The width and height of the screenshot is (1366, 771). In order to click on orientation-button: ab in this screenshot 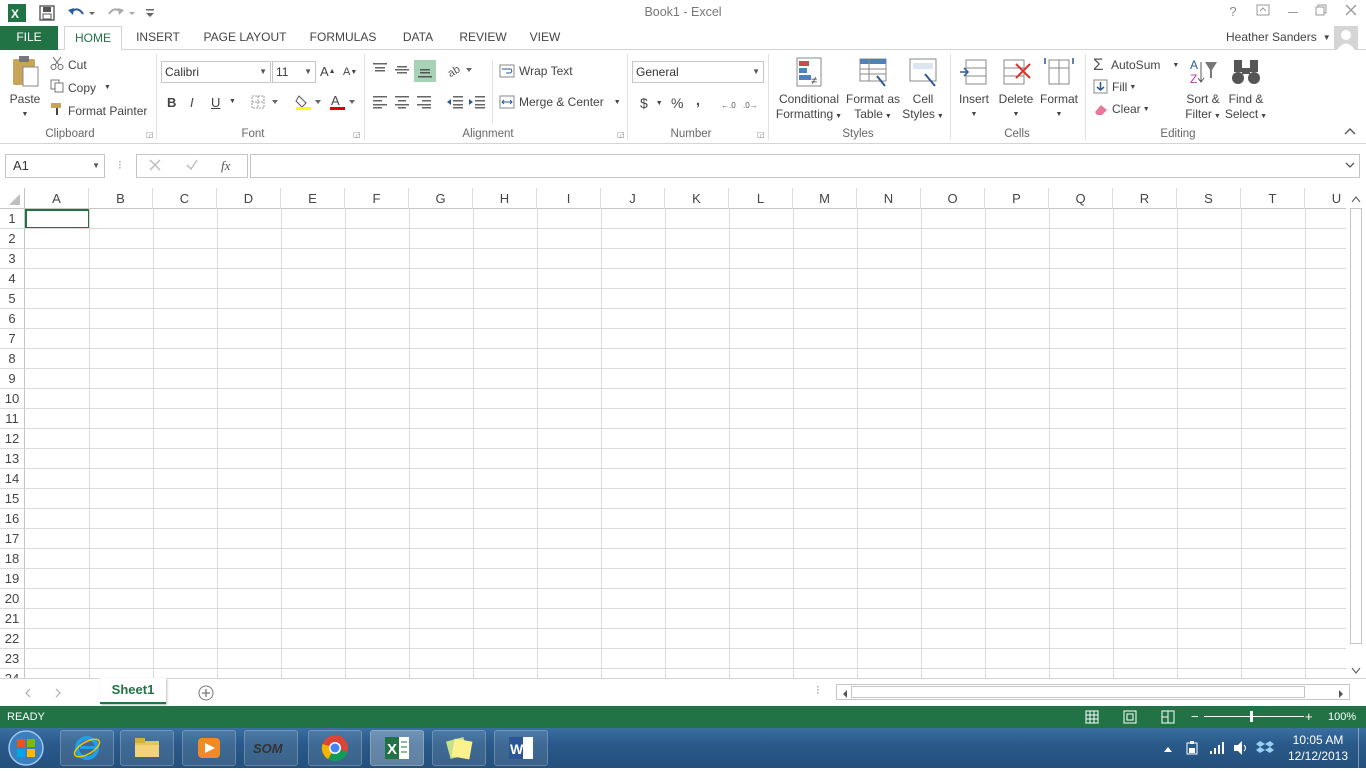, I will do `click(460, 70)`.